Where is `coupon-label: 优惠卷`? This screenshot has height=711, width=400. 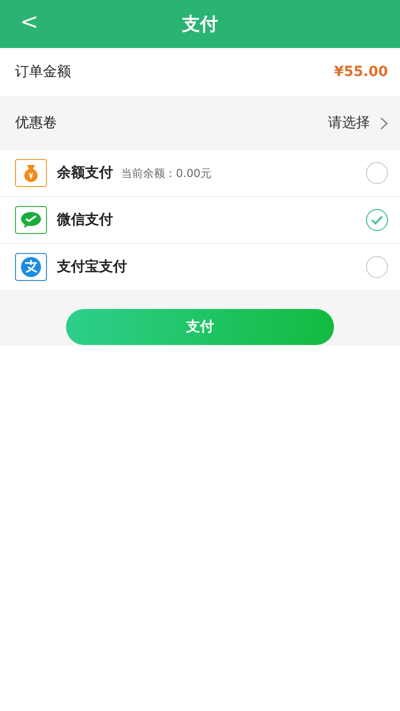
coupon-label: 优惠卷 is located at coordinates (36, 123).